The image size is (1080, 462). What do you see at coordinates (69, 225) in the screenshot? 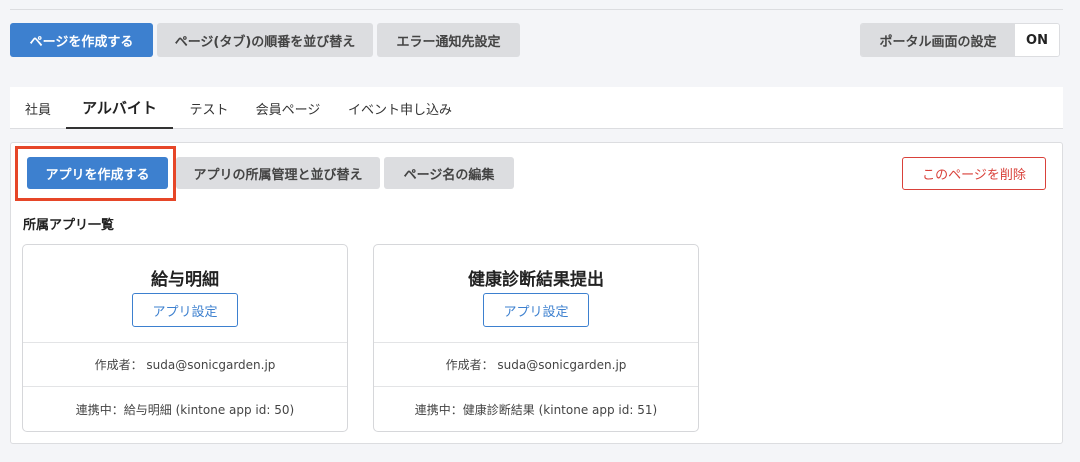
I see `section-title: 所属アプリ一覧` at bounding box center [69, 225].